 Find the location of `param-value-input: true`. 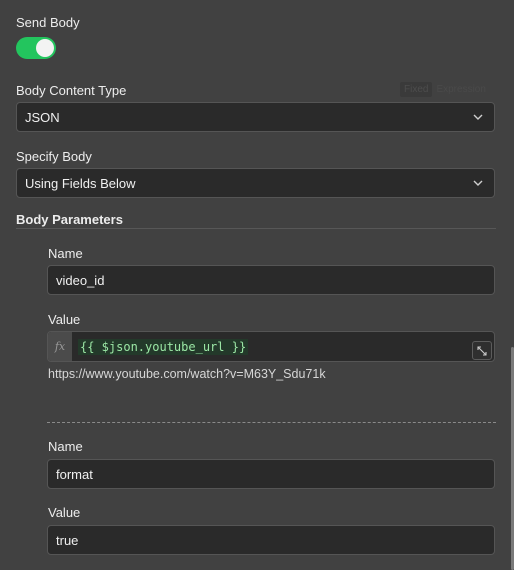

param-value-input: true is located at coordinates (271, 540).